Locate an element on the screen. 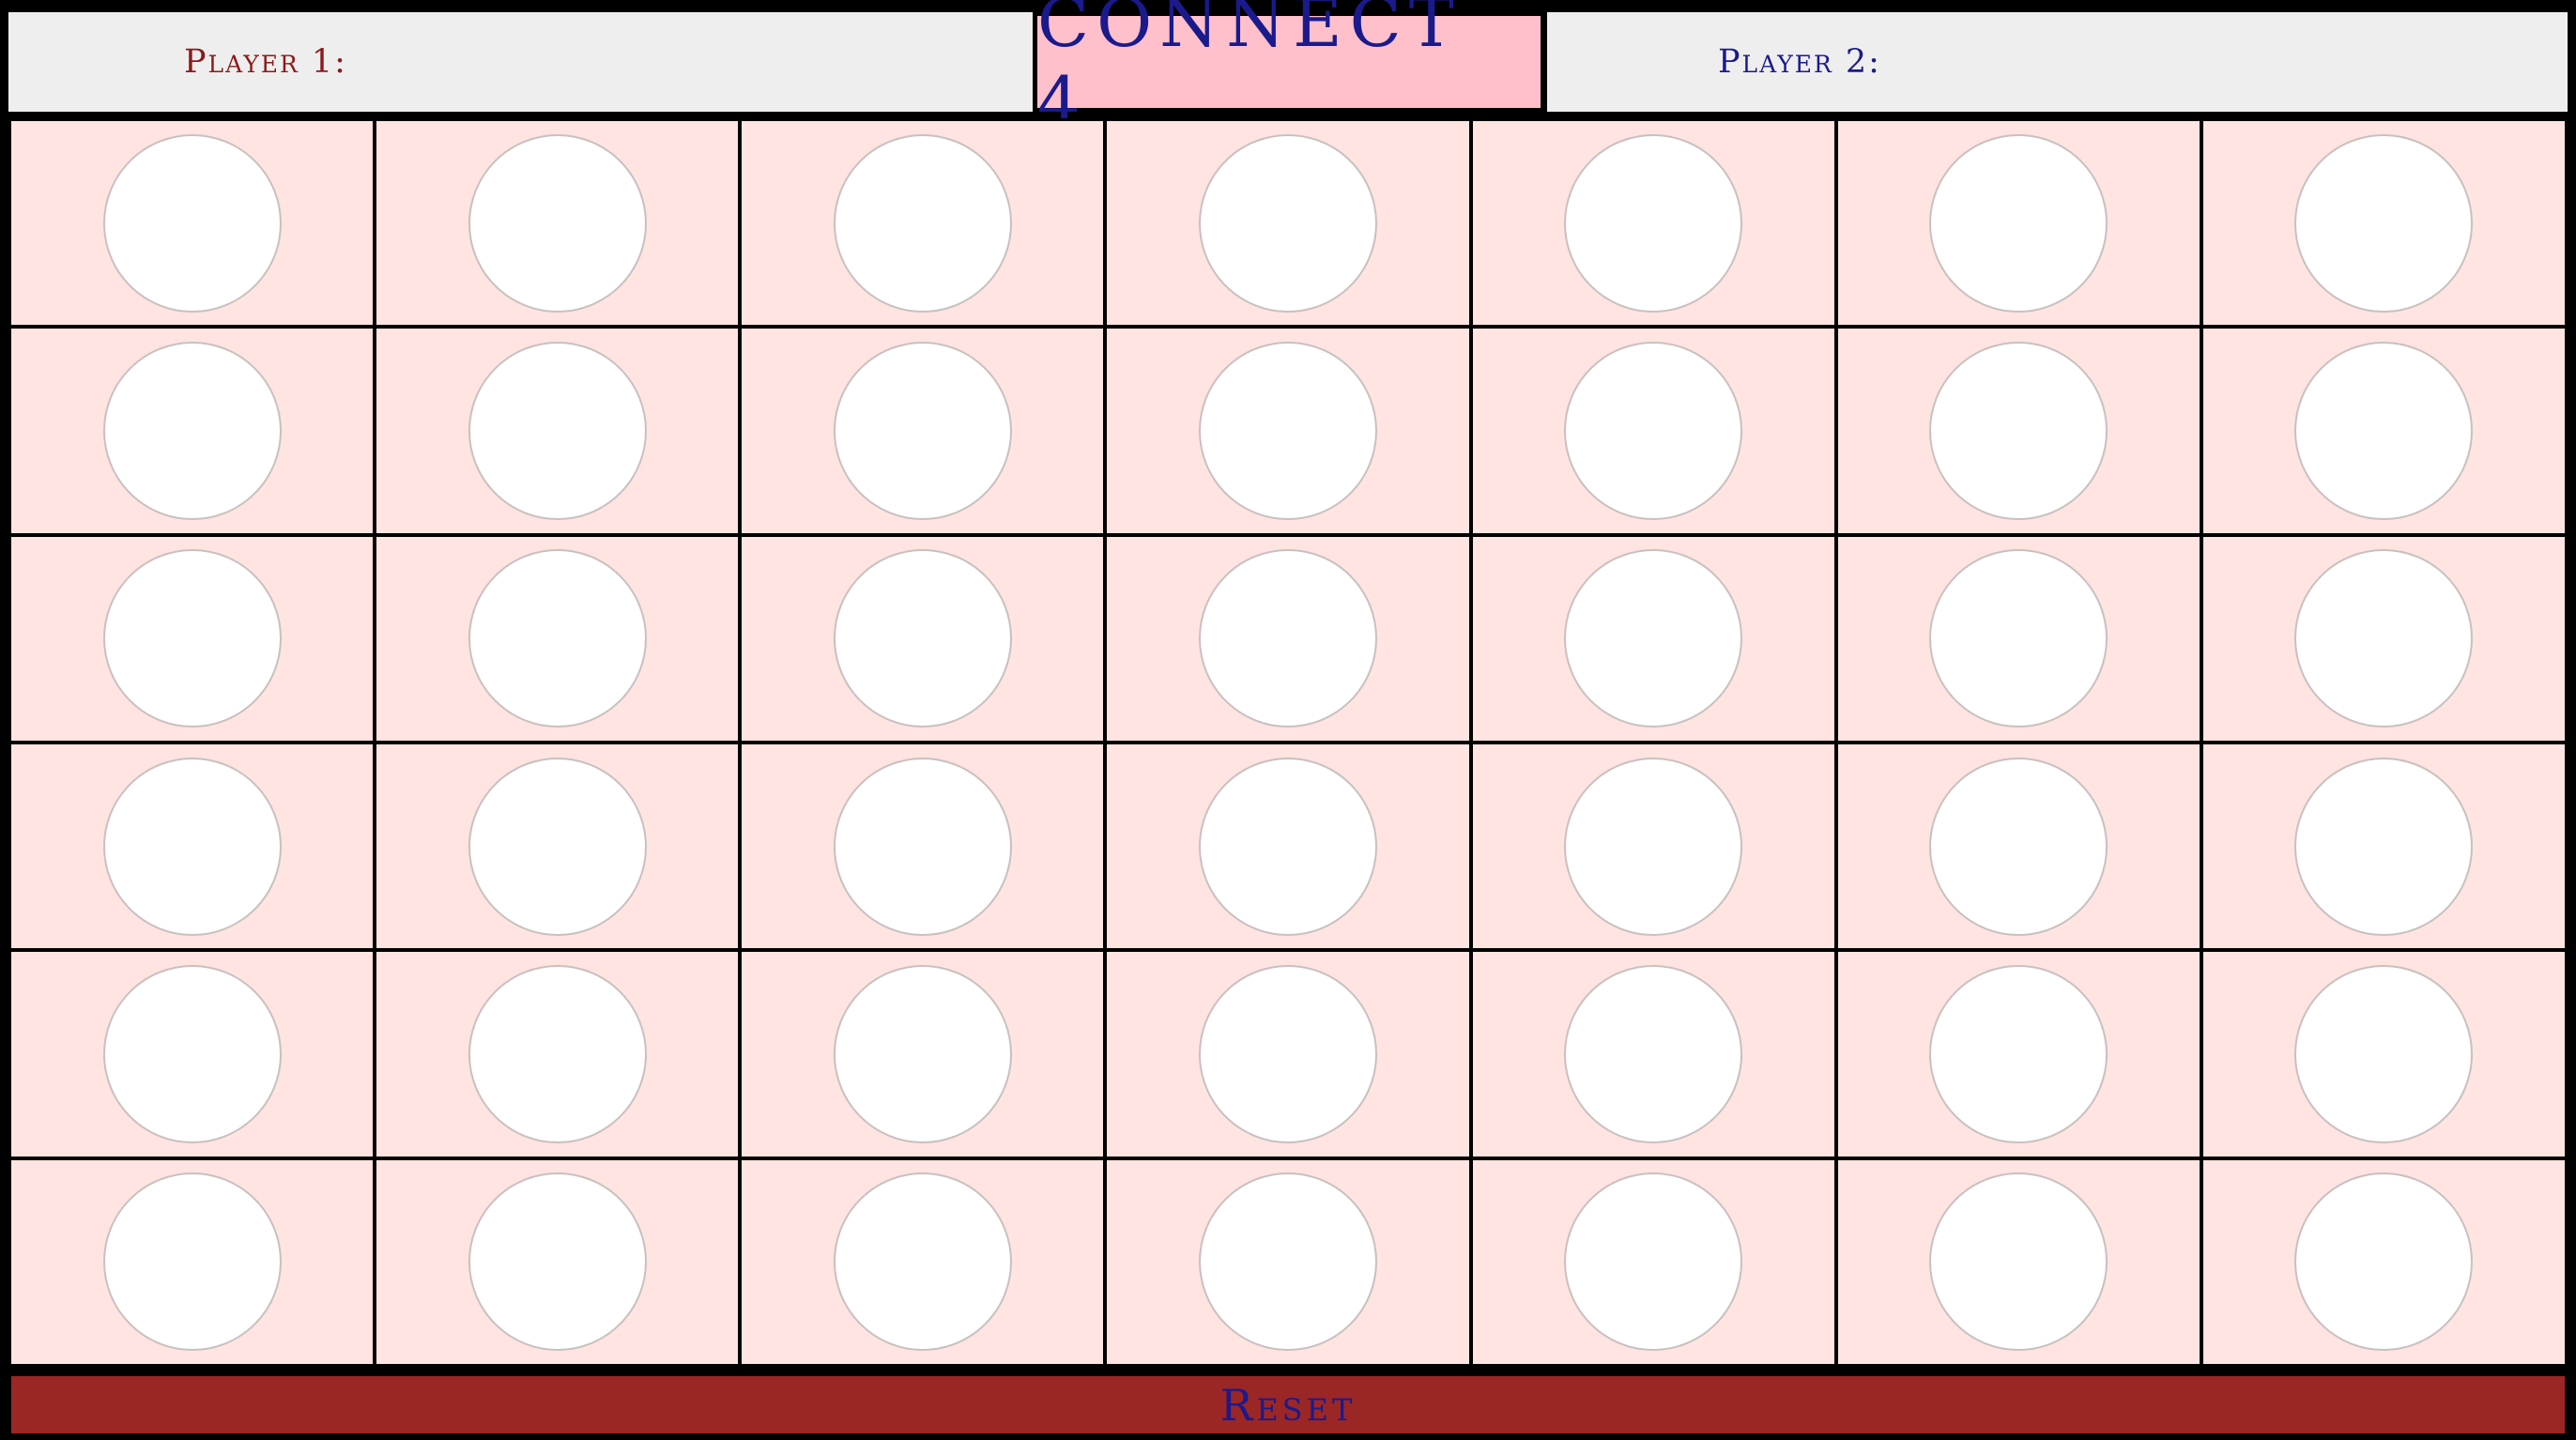 The width and height of the screenshot is (2576, 1440). player-1-bar: Player 1: is located at coordinates (521, 62).